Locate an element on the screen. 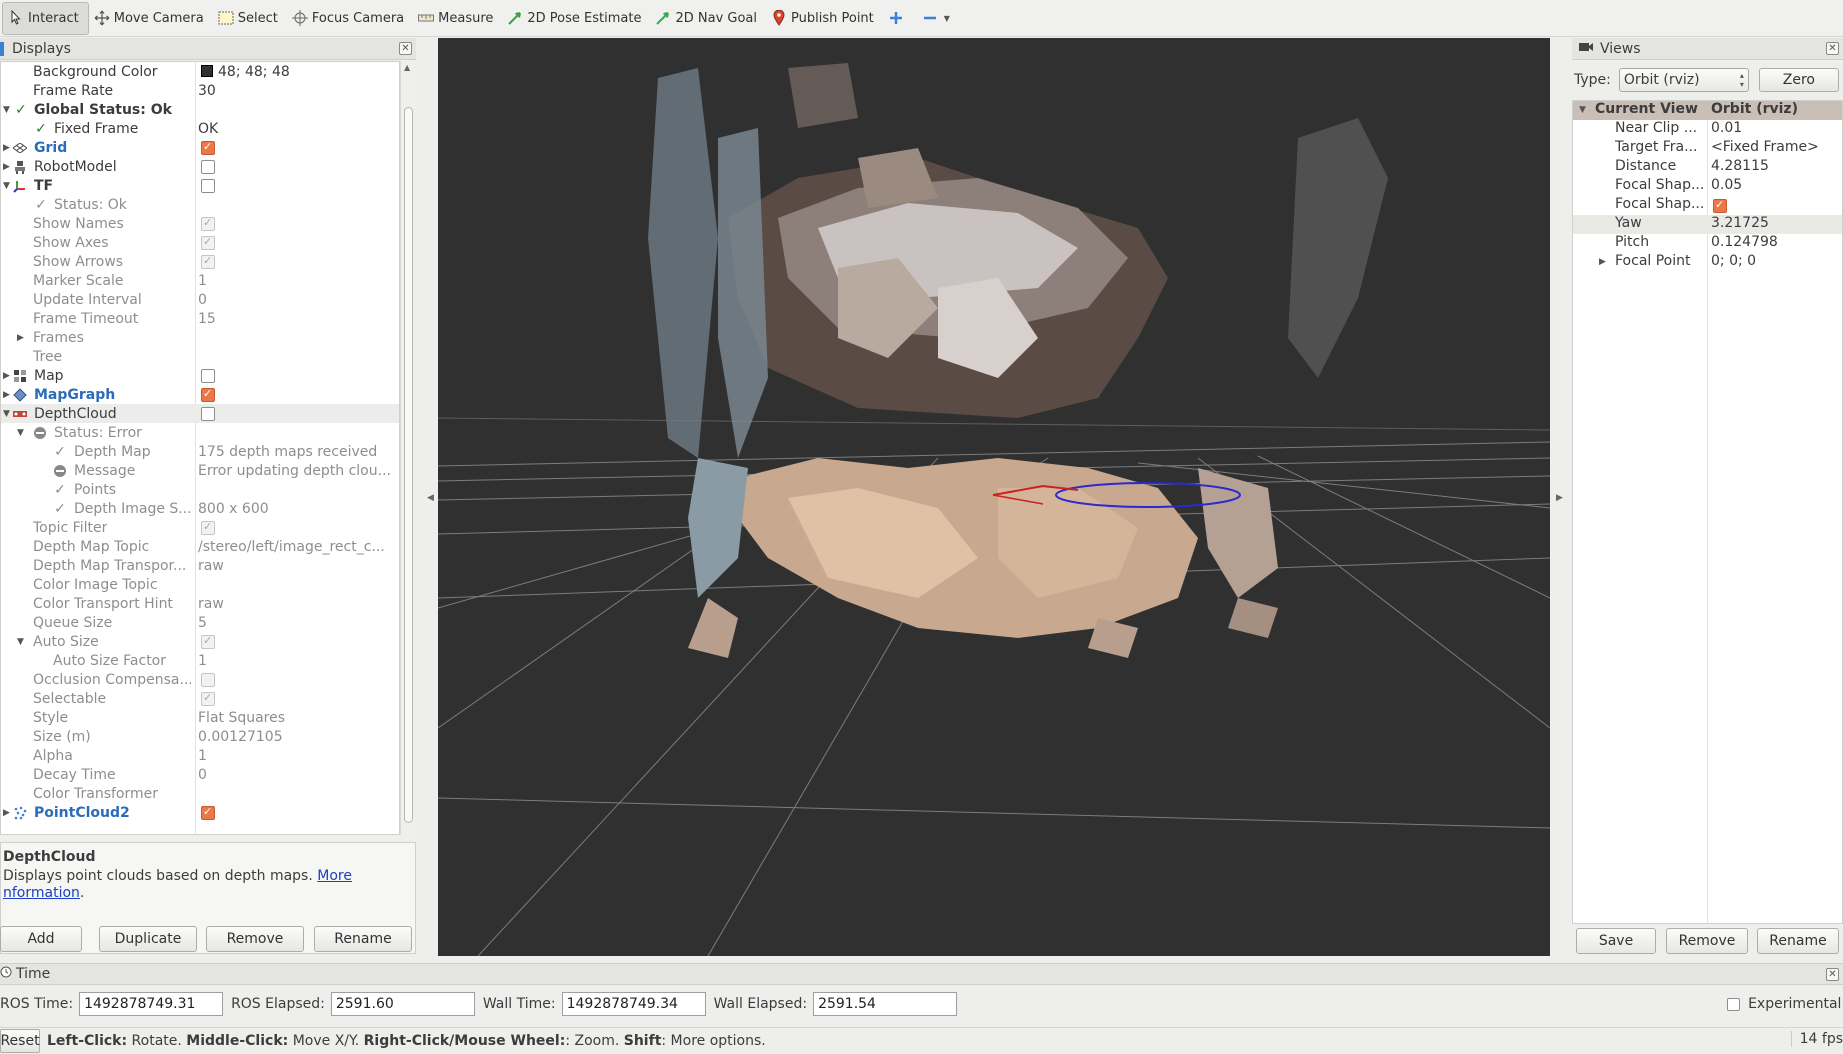 Image resolution: width=1843 pixels, height=1054 pixels. pointcloud2-enabled-checkbox is located at coordinates (208, 812).